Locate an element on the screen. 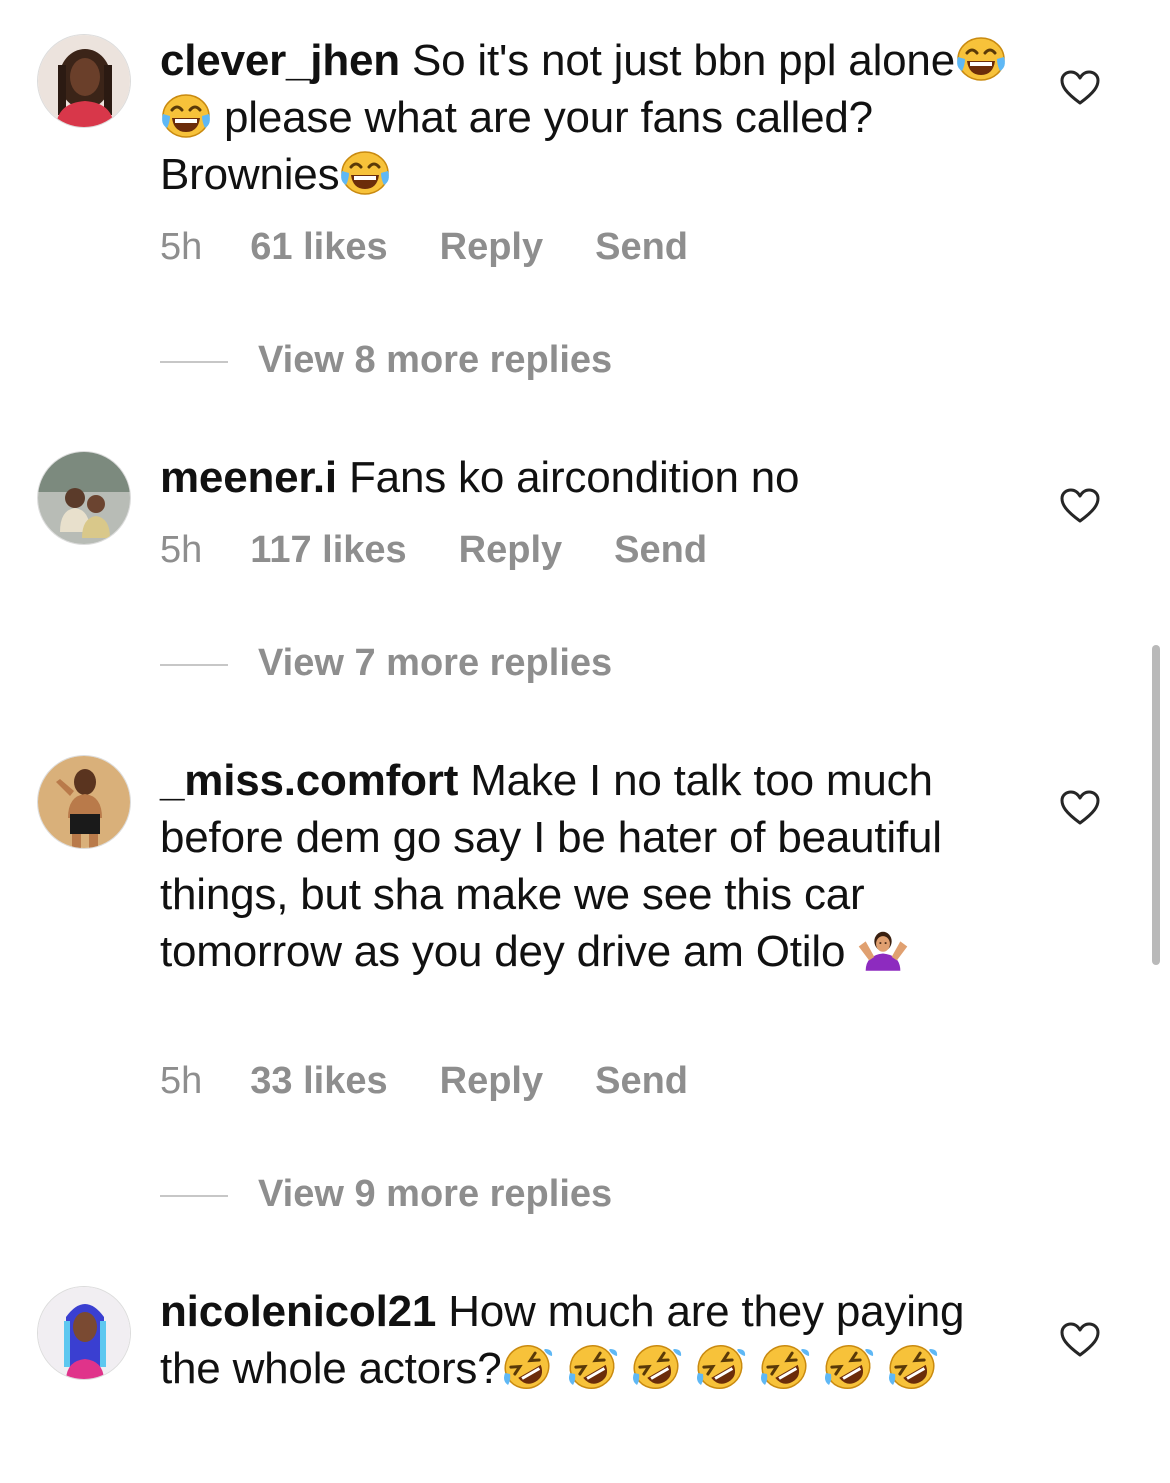 This screenshot has width=1170, height=1483. comment-meta: 5h 117 likes Reply Send is located at coordinates (433, 550).